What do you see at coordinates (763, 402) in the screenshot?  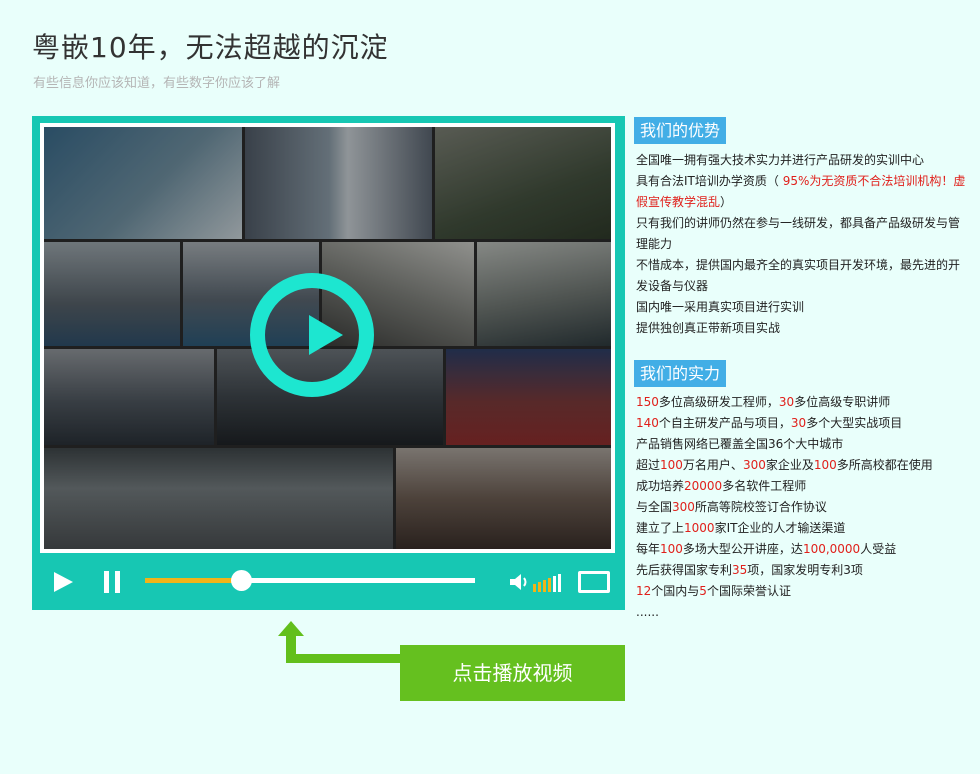 I see `strength-item: 150多位高级研发工程师，30多位高级专职讲师` at bounding box center [763, 402].